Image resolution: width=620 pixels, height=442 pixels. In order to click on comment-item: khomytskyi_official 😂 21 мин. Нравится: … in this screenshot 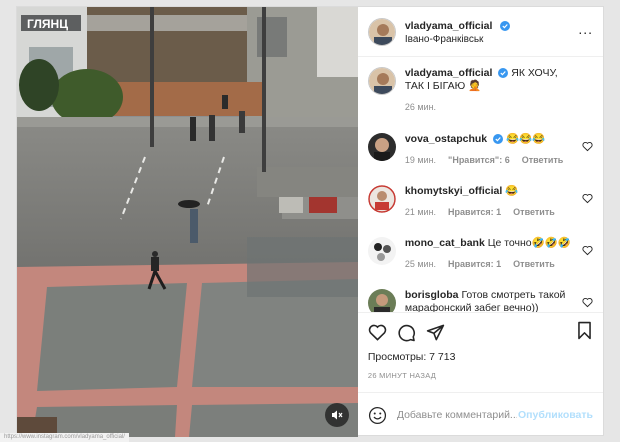, I will do `click(480, 211)`.